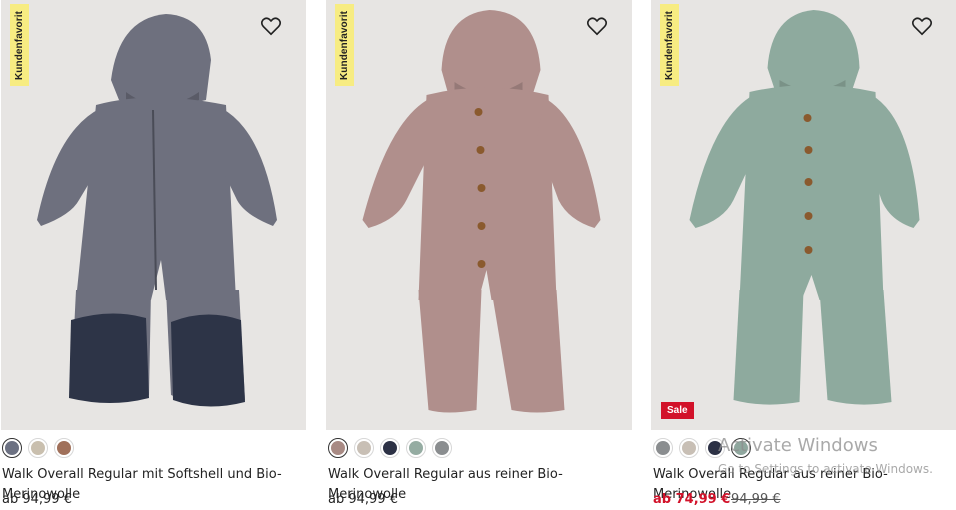 The height and width of the screenshot is (510, 956). What do you see at coordinates (692, 499) in the screenshot?
I see `product-sale-price: ab 74,99 €` at bounding box center [692, 499].